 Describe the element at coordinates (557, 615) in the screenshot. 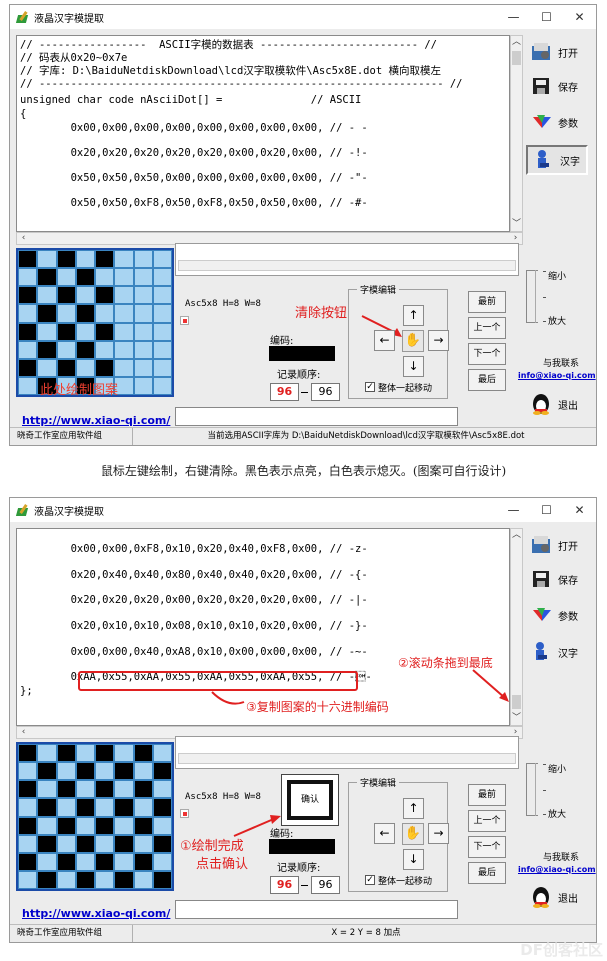

I see `params-button: 参数` at that location.